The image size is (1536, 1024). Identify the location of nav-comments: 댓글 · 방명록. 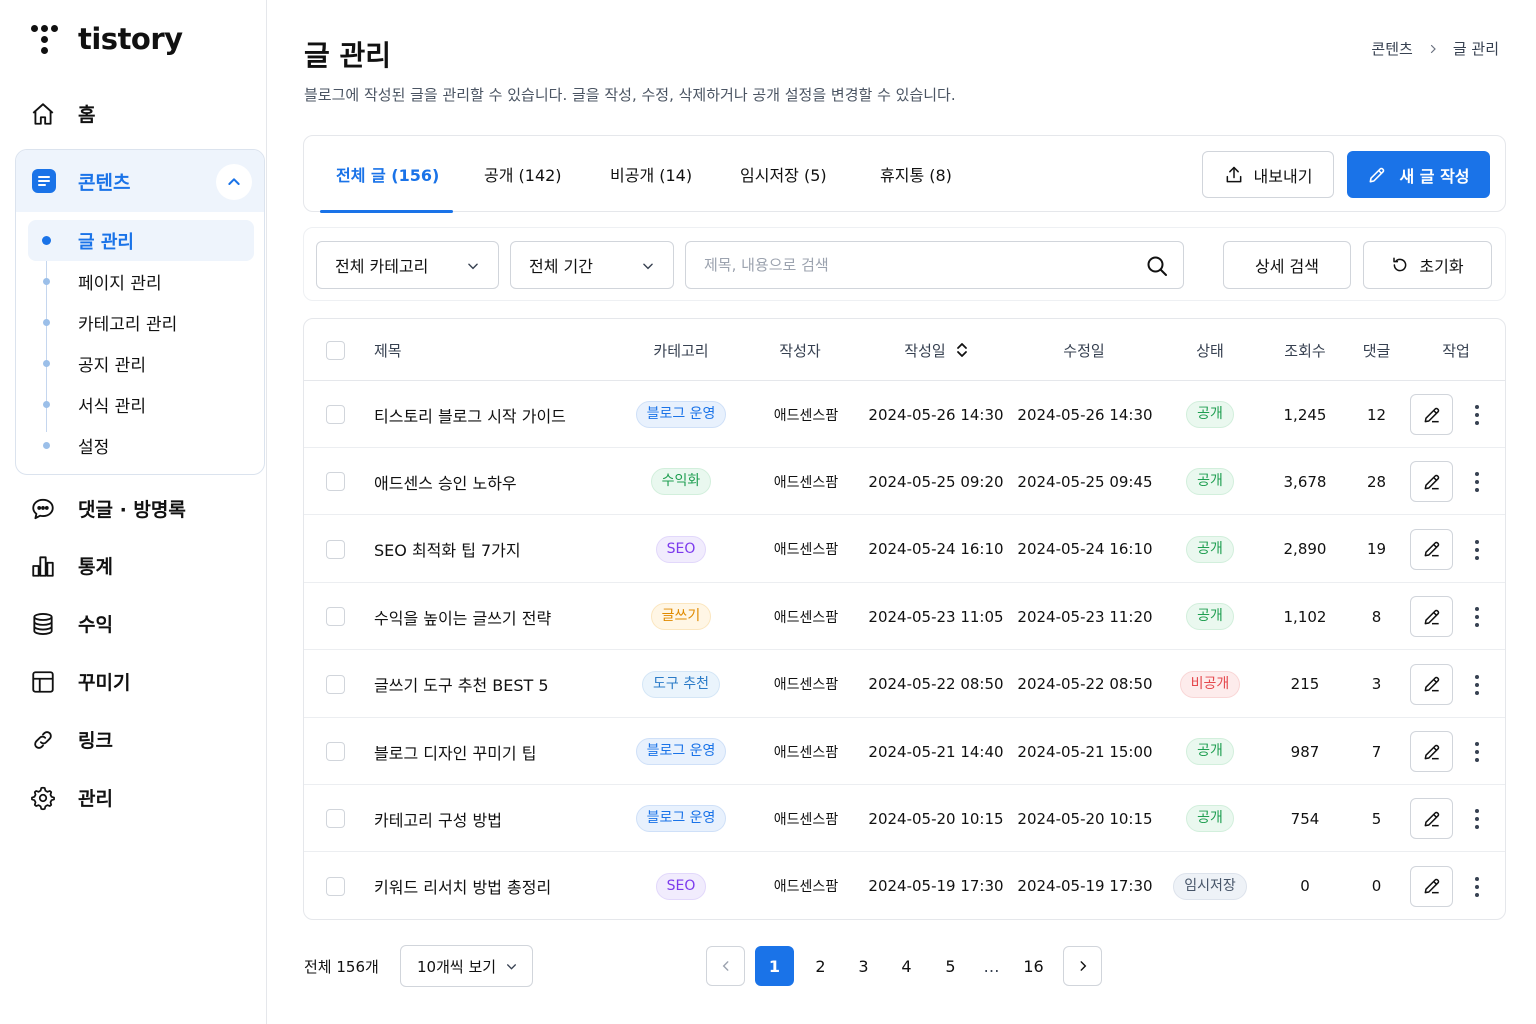
(108, 508).